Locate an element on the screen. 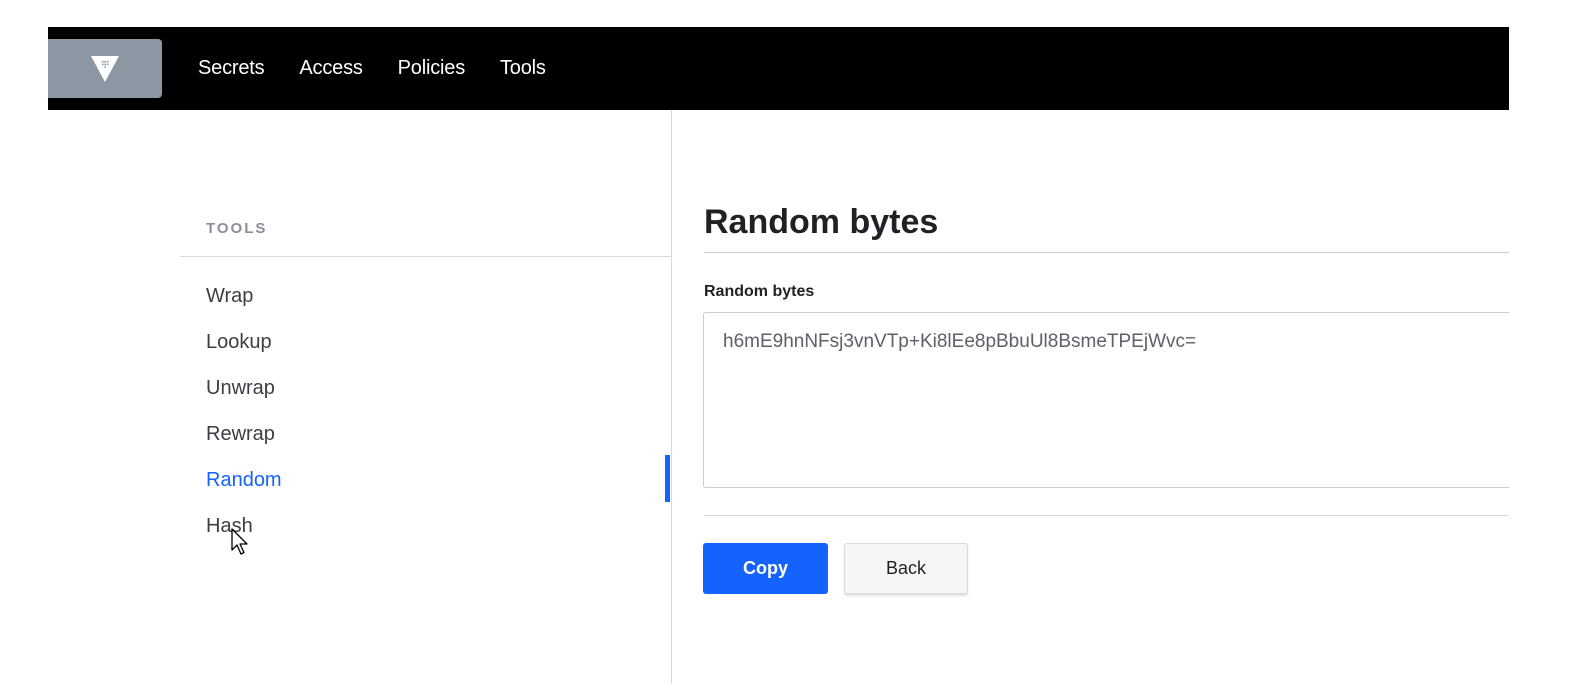 The image size is (1570, 684). form-divider is located at coordinates (1106, 515).